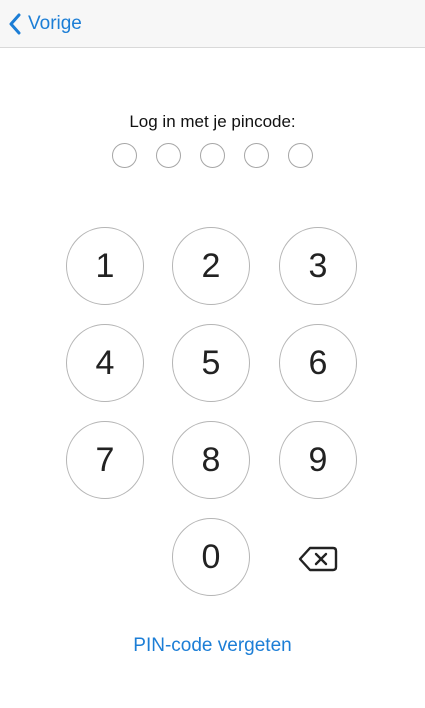  Describe the element at coordinates (55, 23) in the screenshot. I see `back-button-label: Vorige` at that location.